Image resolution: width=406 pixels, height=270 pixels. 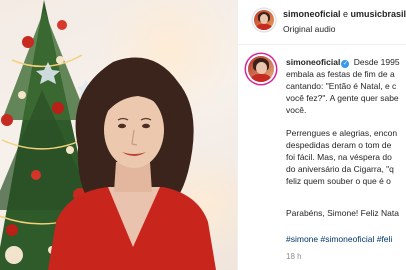 What do you see at coordinates (341, 86) in the screenshot?
I see `caption-line: cantando: "Então é Natal, e c` at bounding box center [341, 86].